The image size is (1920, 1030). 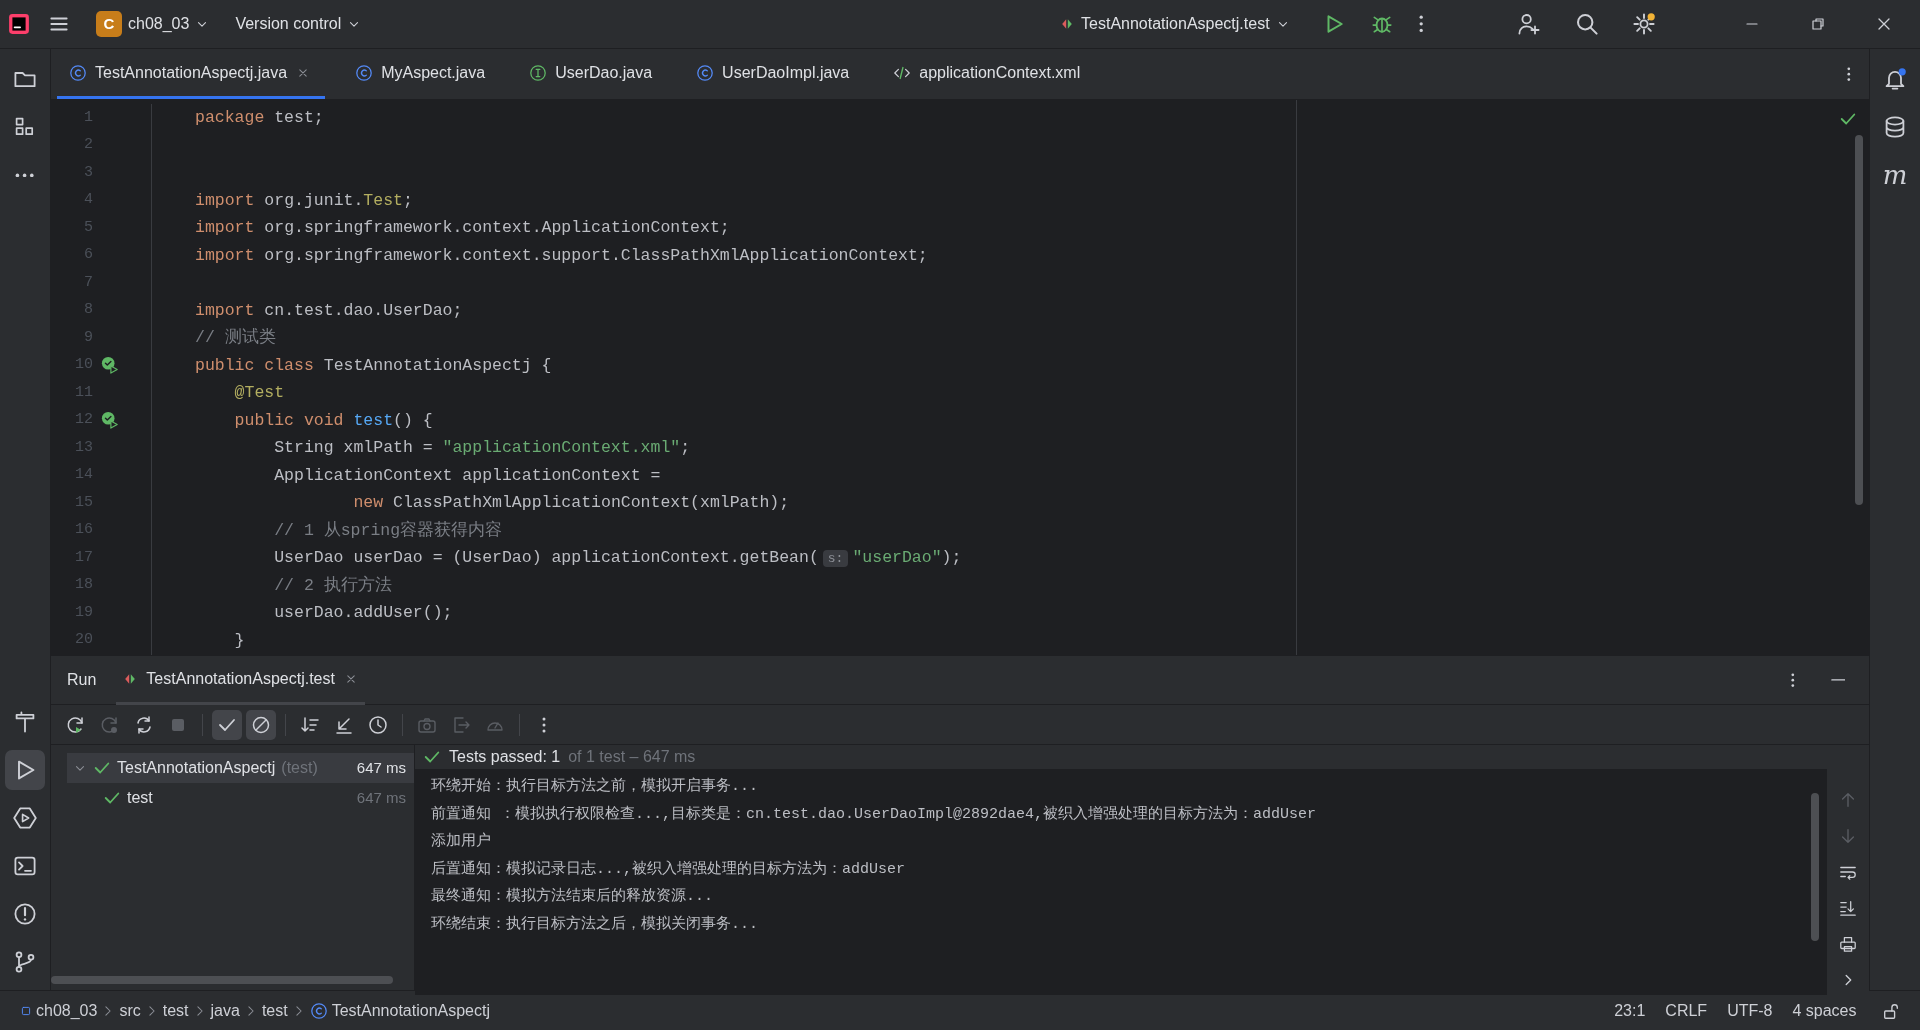 I want to click on maven-button: m, so click(x=1895, y=175).